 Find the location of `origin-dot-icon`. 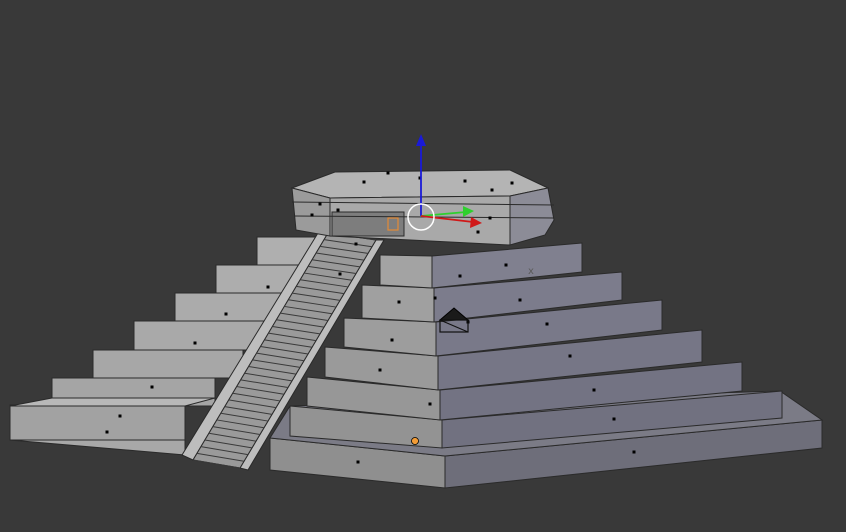

origin-dot-icon is located at coordinates (415, 441).